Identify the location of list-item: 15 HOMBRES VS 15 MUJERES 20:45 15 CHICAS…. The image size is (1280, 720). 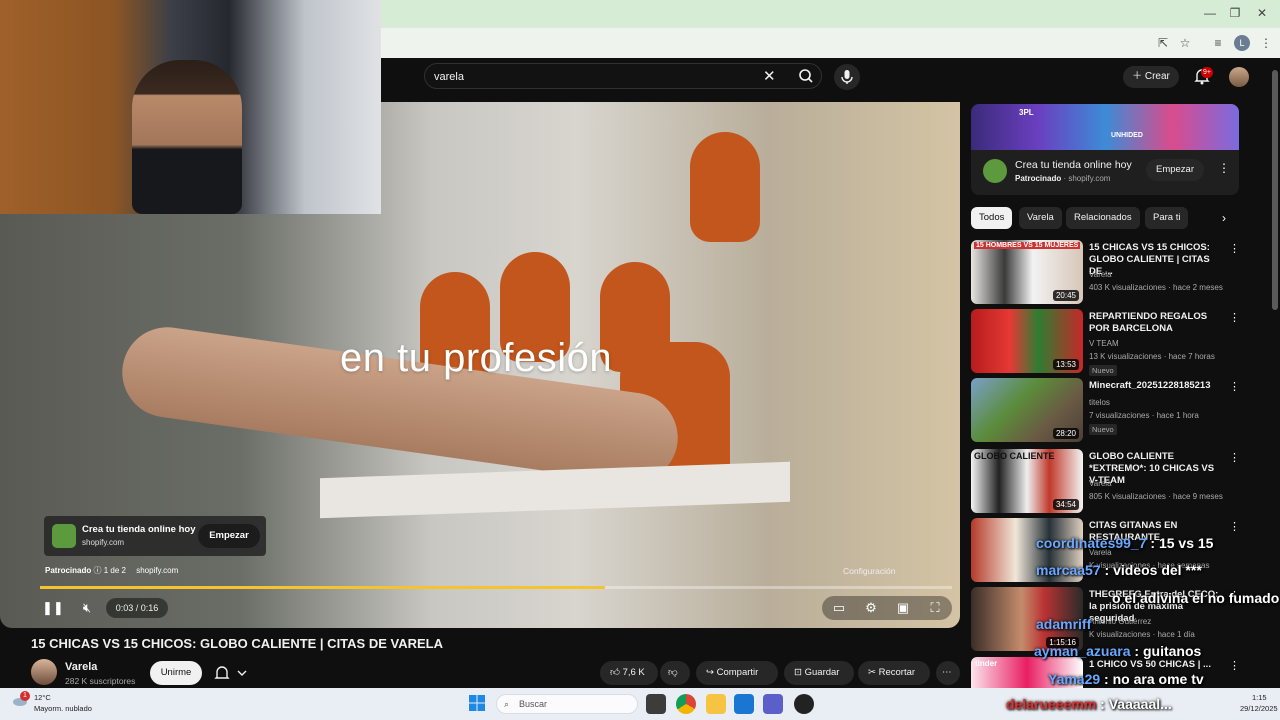
(1105, 273).